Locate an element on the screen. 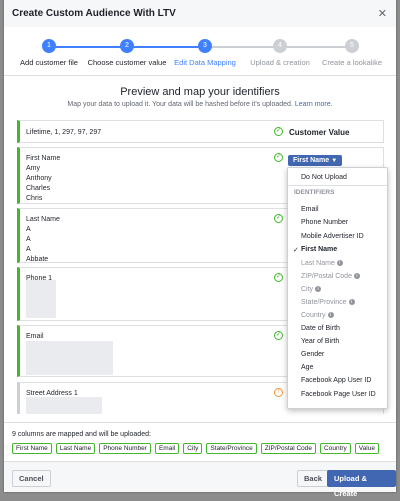 The width and height of the screenshot is (400, 501). first-name-values: First Name Amy Anthony Charles Chris is located at coordinates (43, 179).